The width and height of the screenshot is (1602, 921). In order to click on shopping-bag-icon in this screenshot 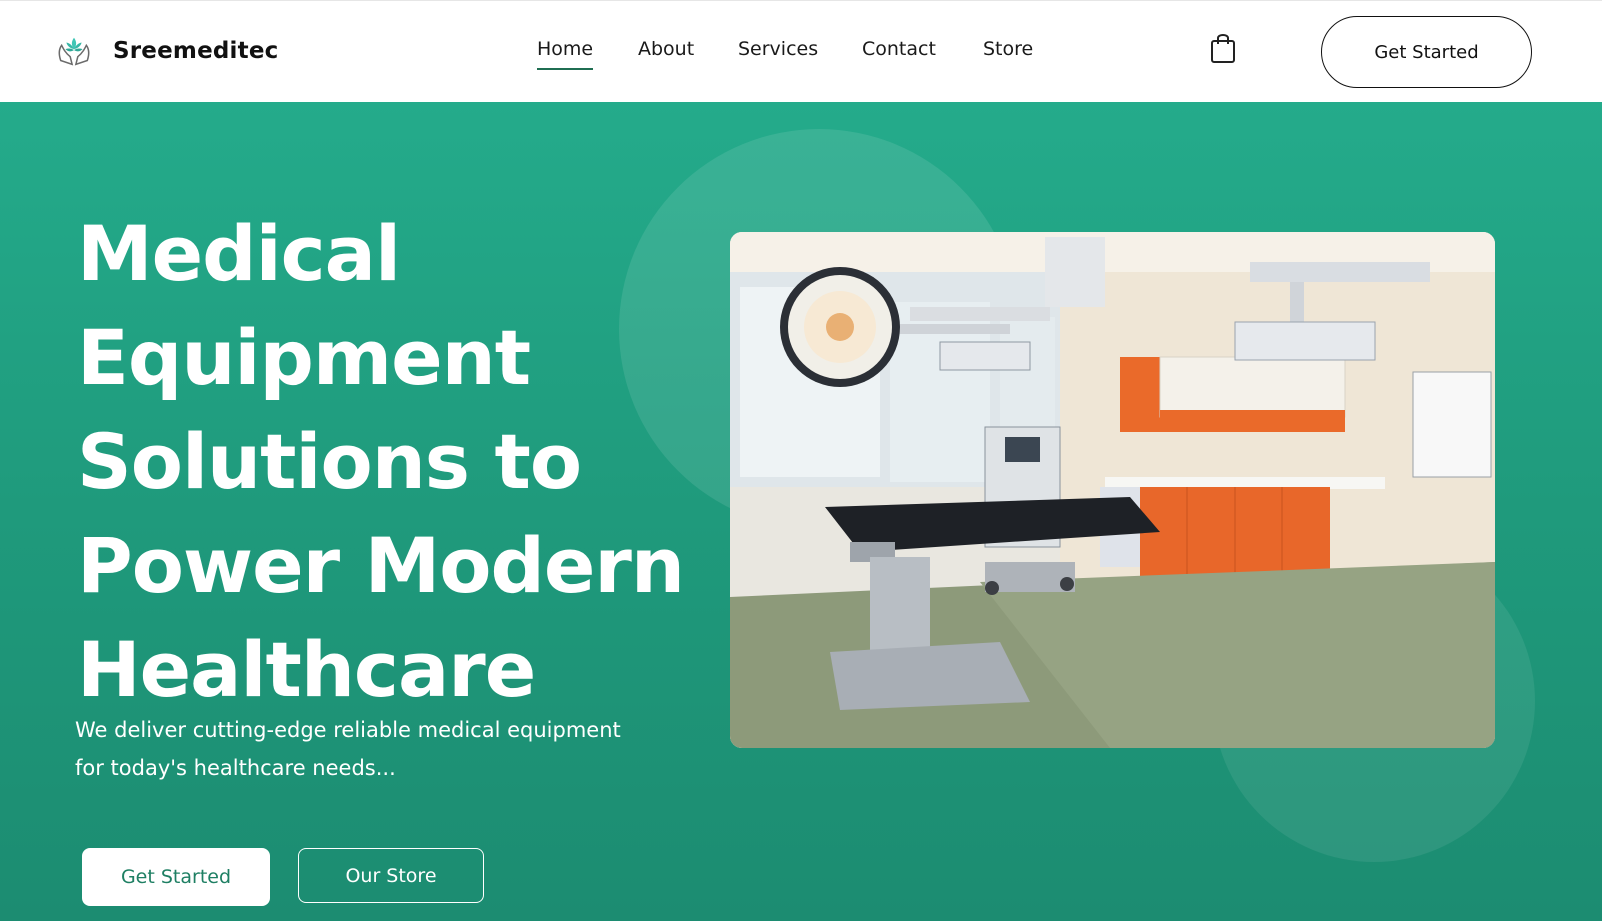, I will do `click(1223, 48)`.